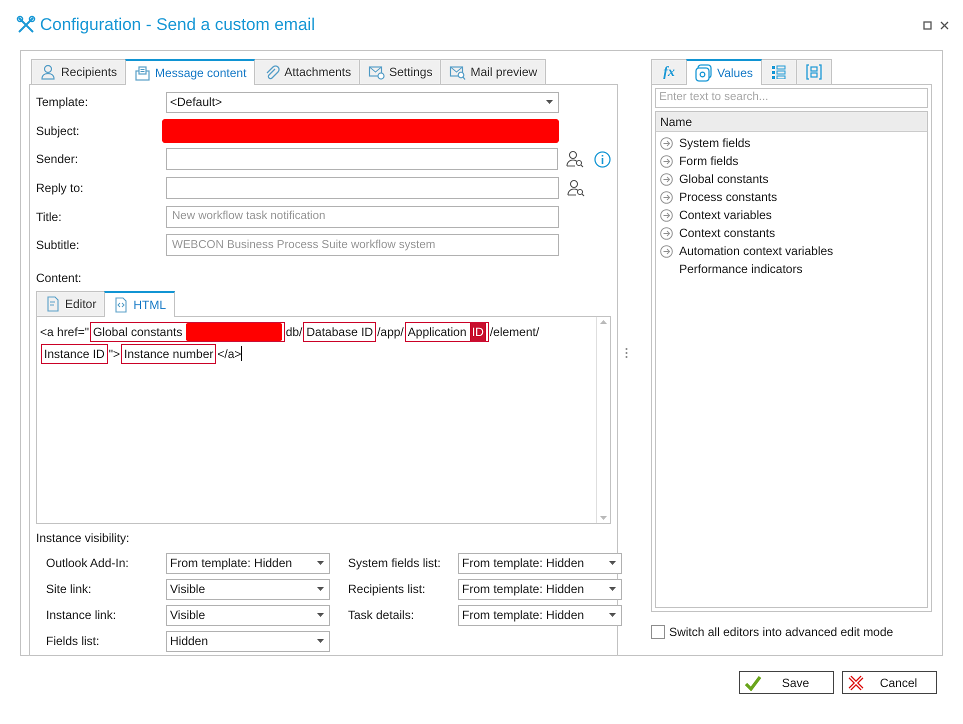  I want to click on code-document-icon, so click(121, 304).